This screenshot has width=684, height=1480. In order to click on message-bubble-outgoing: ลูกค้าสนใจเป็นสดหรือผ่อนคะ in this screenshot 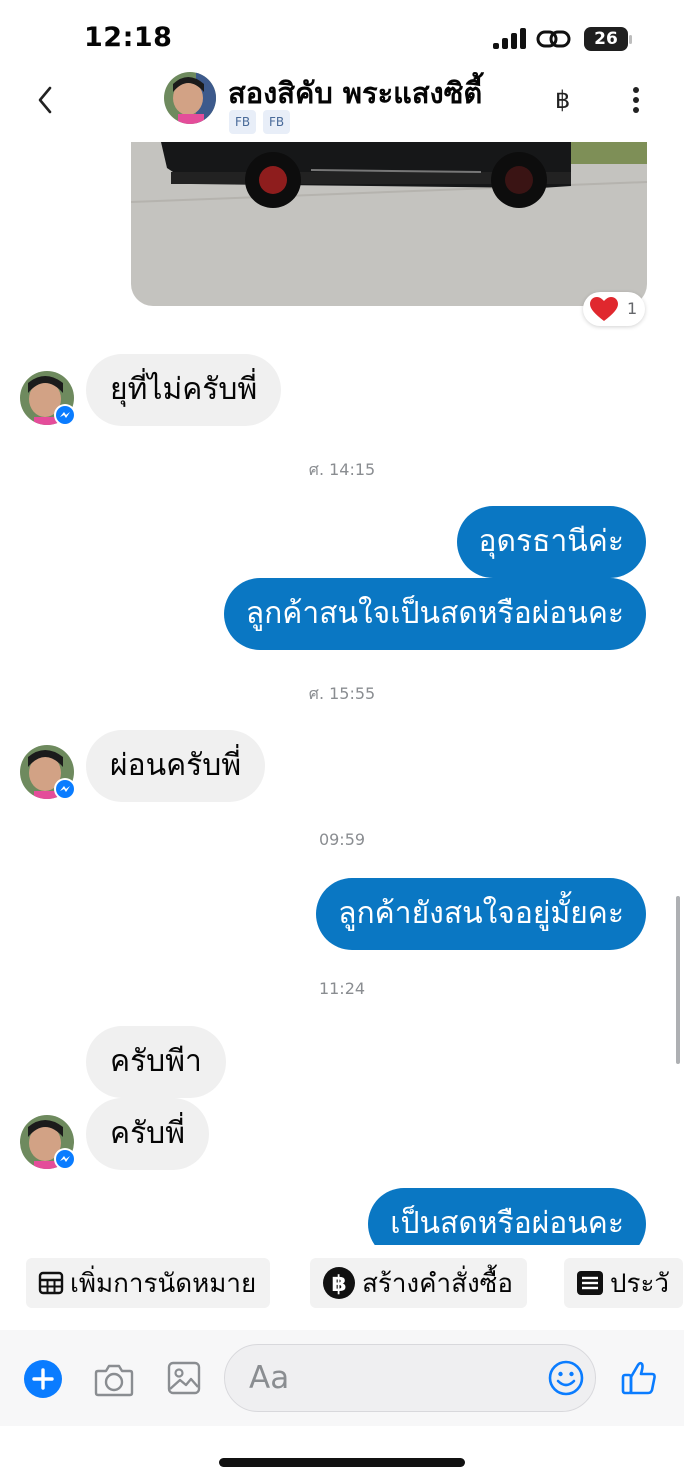, I will do `click(434, 614)`.